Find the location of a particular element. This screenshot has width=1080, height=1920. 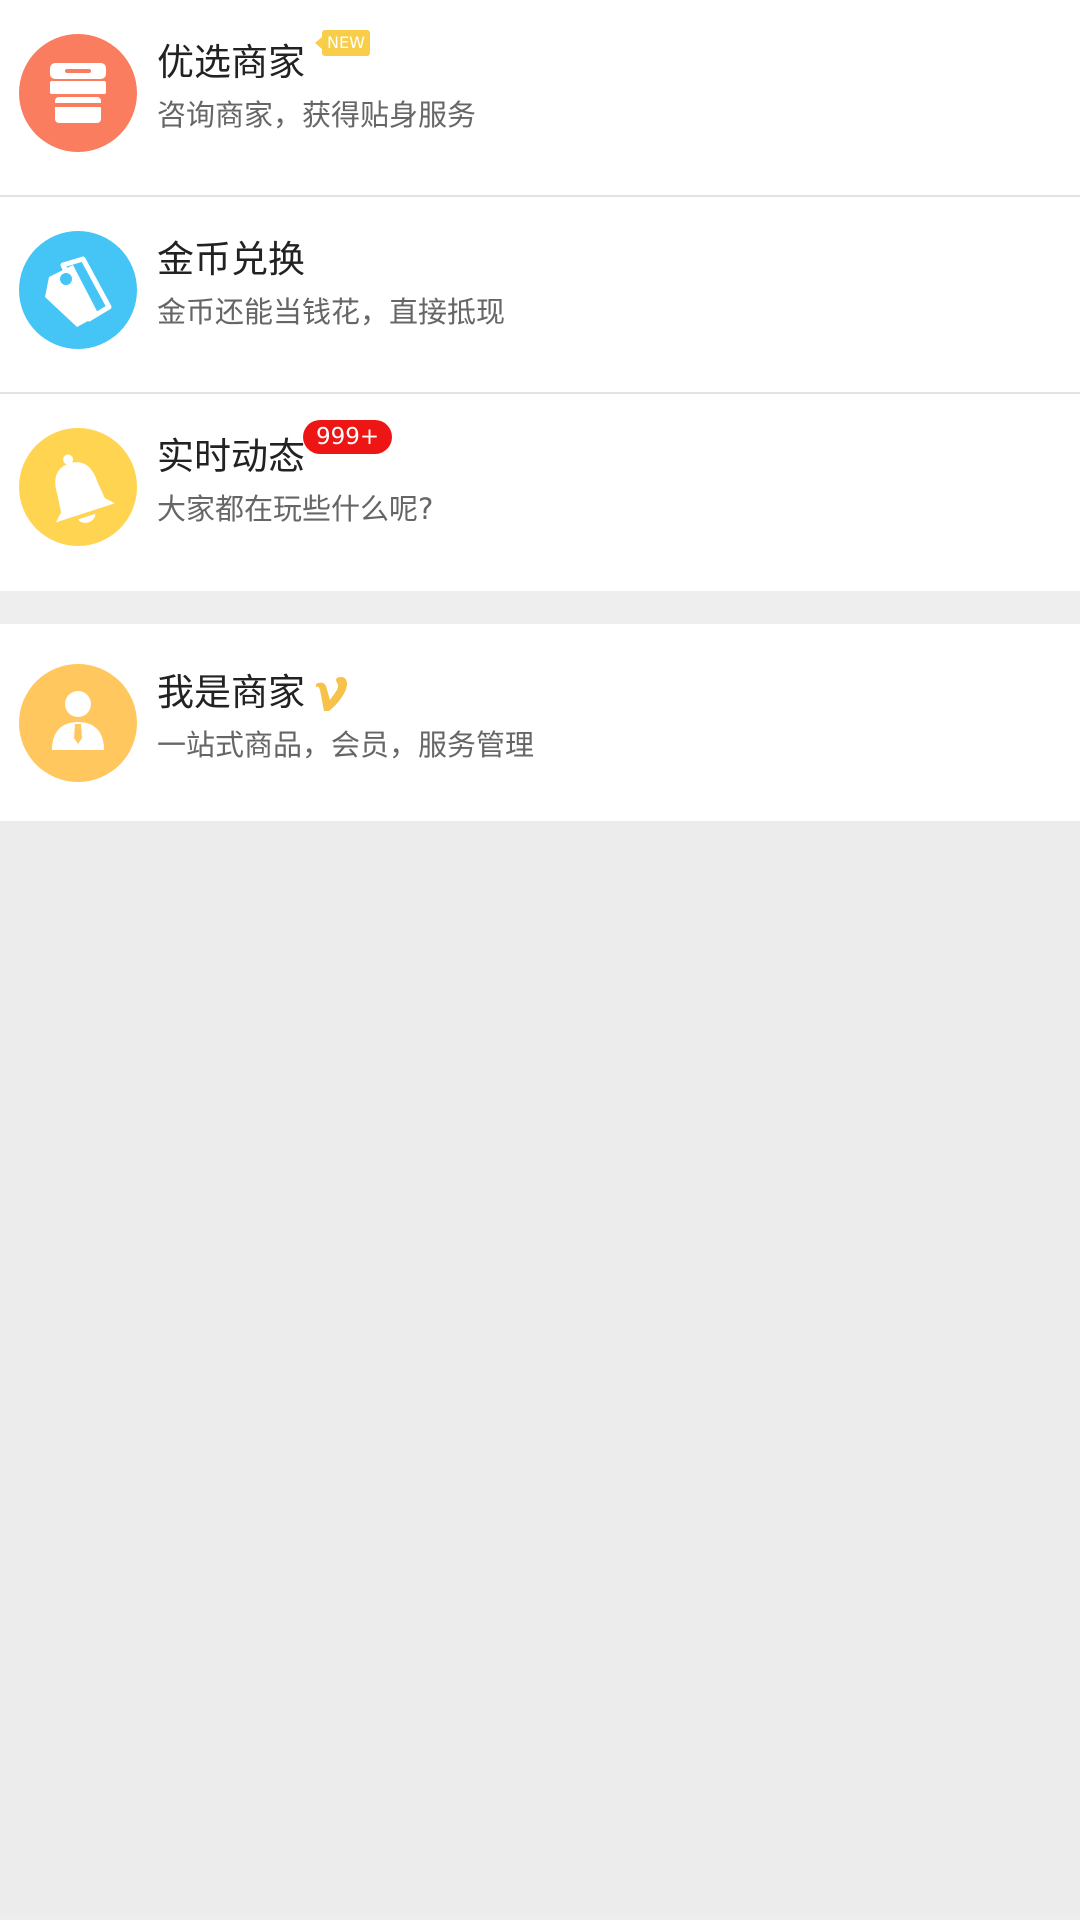

menu-item-preferred-merchants: 优选商家 NEW 咨询商家，获得贴身服务 is located at coordinates (540, 98).